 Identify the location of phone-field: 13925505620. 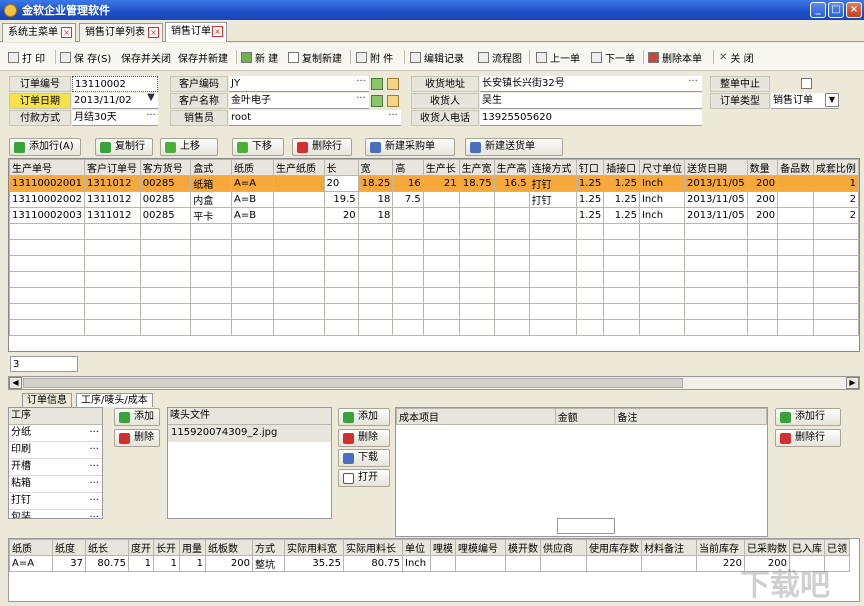
(591, 118).